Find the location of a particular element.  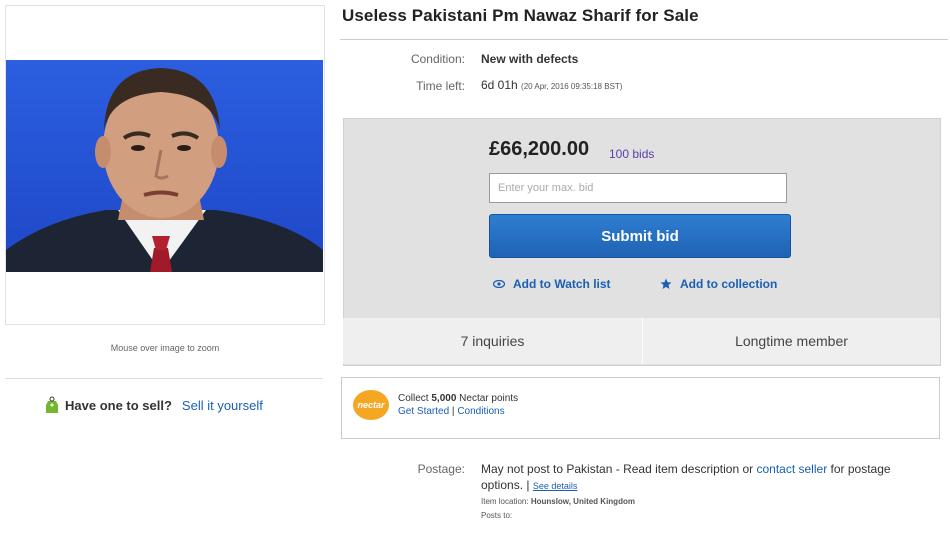

sell-it-yourself-link: Sell it yourself is located at coordinates (222, 405).